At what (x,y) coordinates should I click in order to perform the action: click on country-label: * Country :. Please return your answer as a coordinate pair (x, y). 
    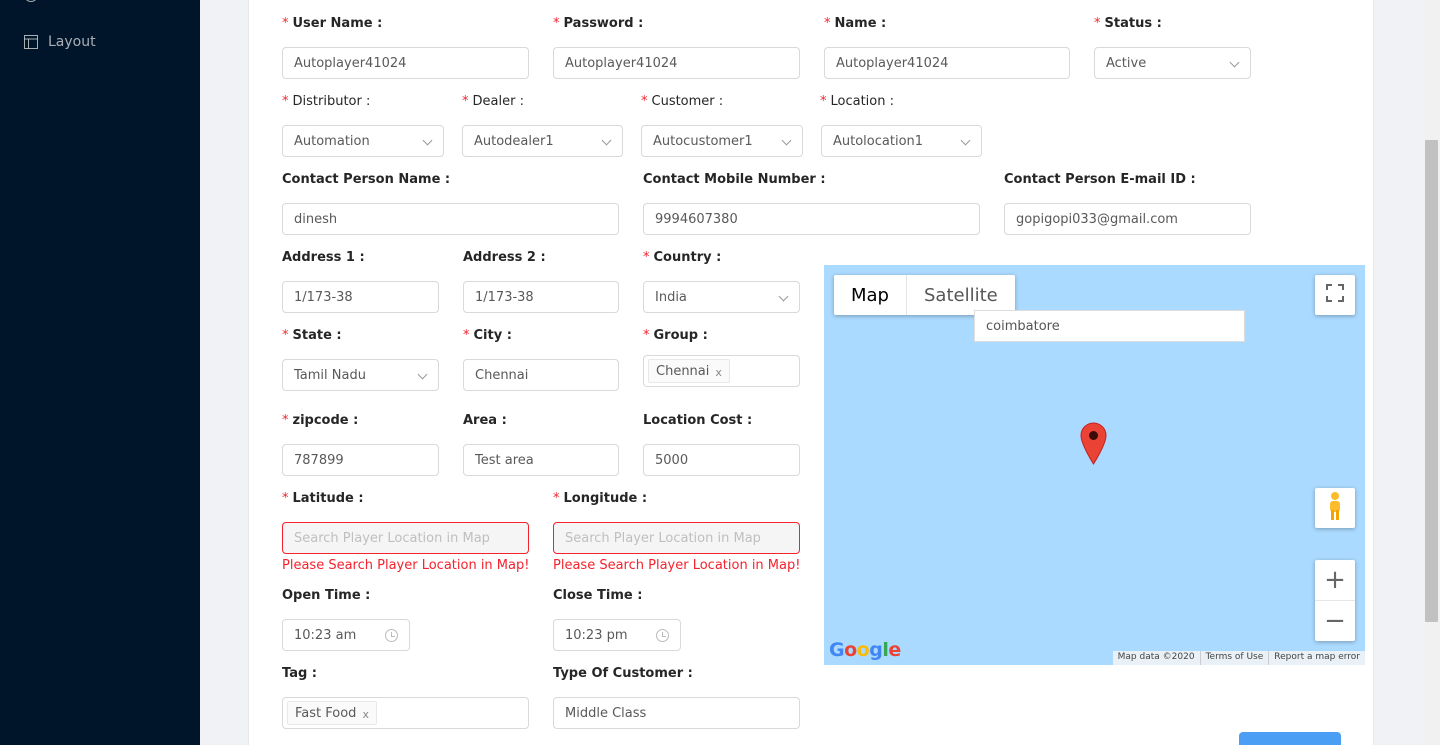
    Looking at the image, I should click on (682, 257).